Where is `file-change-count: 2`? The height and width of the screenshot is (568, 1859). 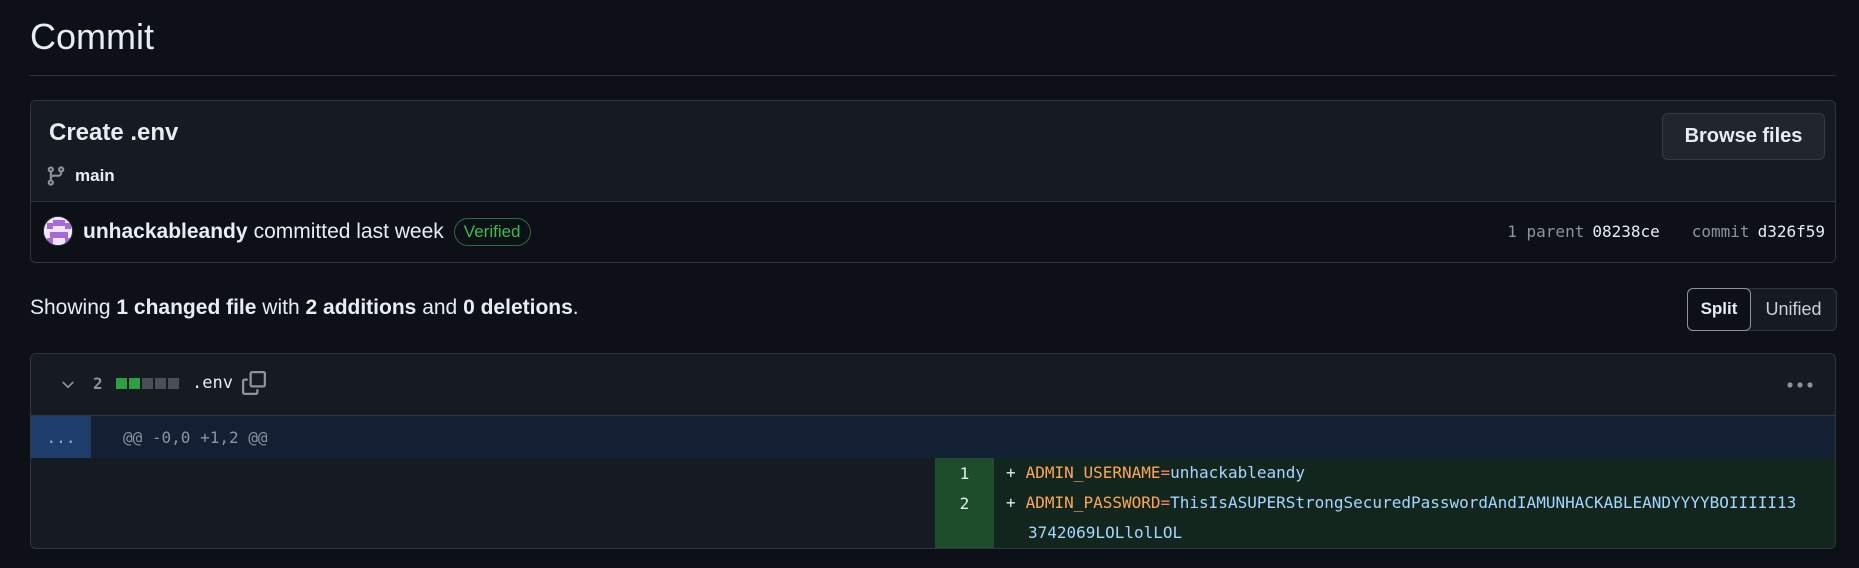 file-change-count: 2 is located at coordinates (98, 383).